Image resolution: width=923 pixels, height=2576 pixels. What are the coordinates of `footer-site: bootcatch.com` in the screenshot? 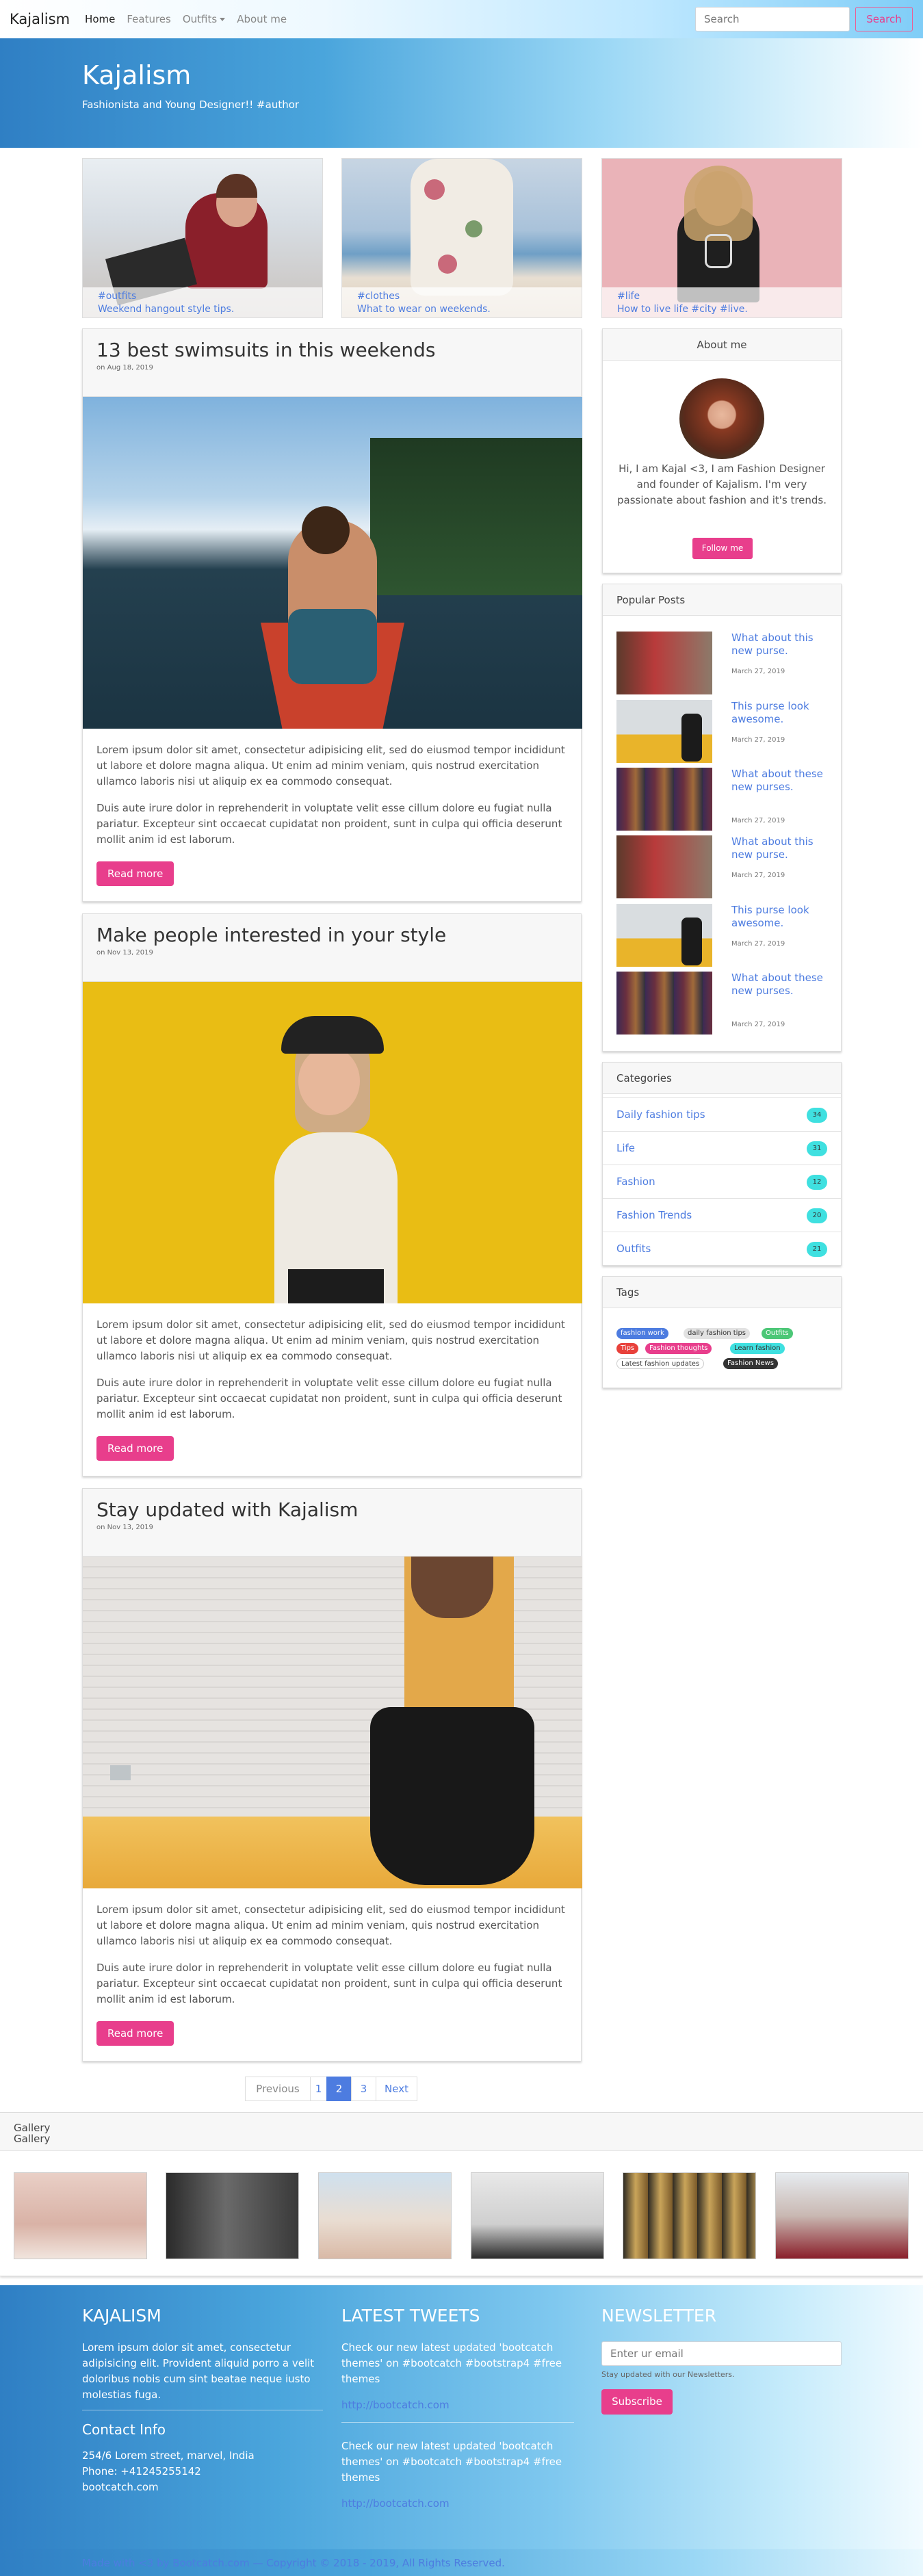 It's located at (120, 2487).